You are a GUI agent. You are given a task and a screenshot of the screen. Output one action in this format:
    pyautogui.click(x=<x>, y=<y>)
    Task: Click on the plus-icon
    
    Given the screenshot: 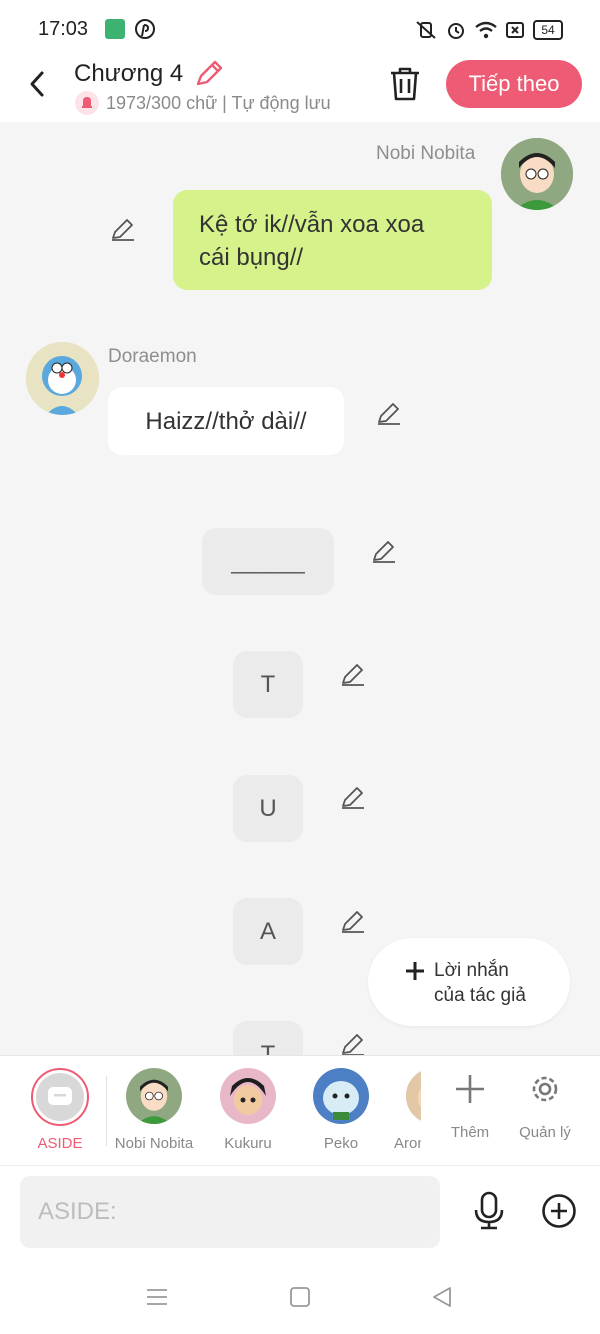 What is the action you would take?
    pyautogui.click(x=415, y=971)
    